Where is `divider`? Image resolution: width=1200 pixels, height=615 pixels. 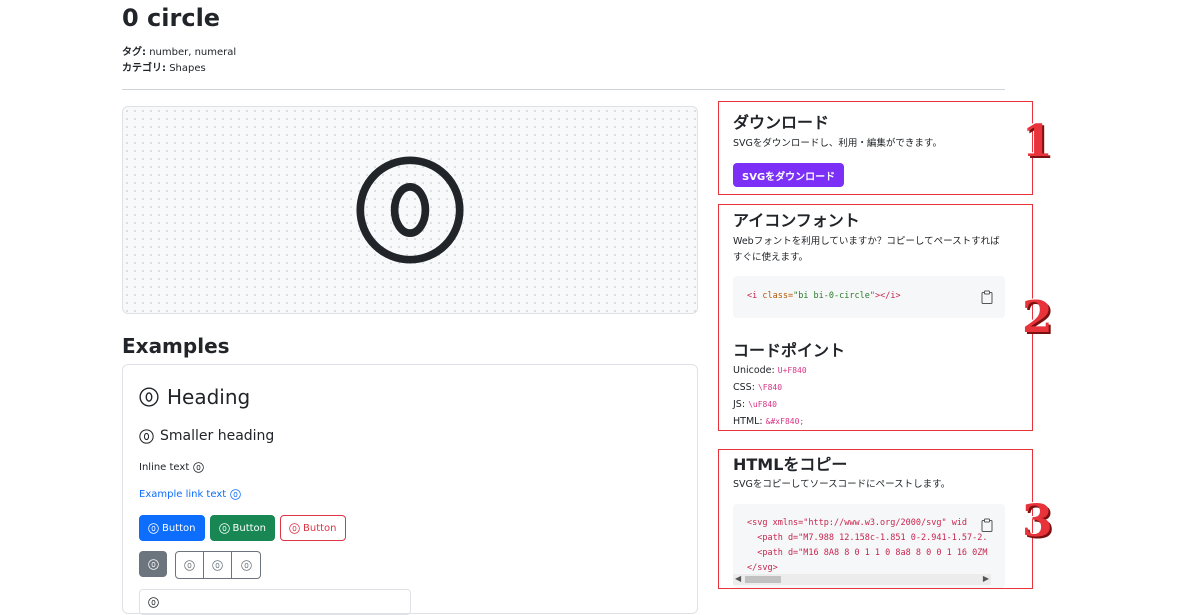
divider is located at coordinates (563, 89).